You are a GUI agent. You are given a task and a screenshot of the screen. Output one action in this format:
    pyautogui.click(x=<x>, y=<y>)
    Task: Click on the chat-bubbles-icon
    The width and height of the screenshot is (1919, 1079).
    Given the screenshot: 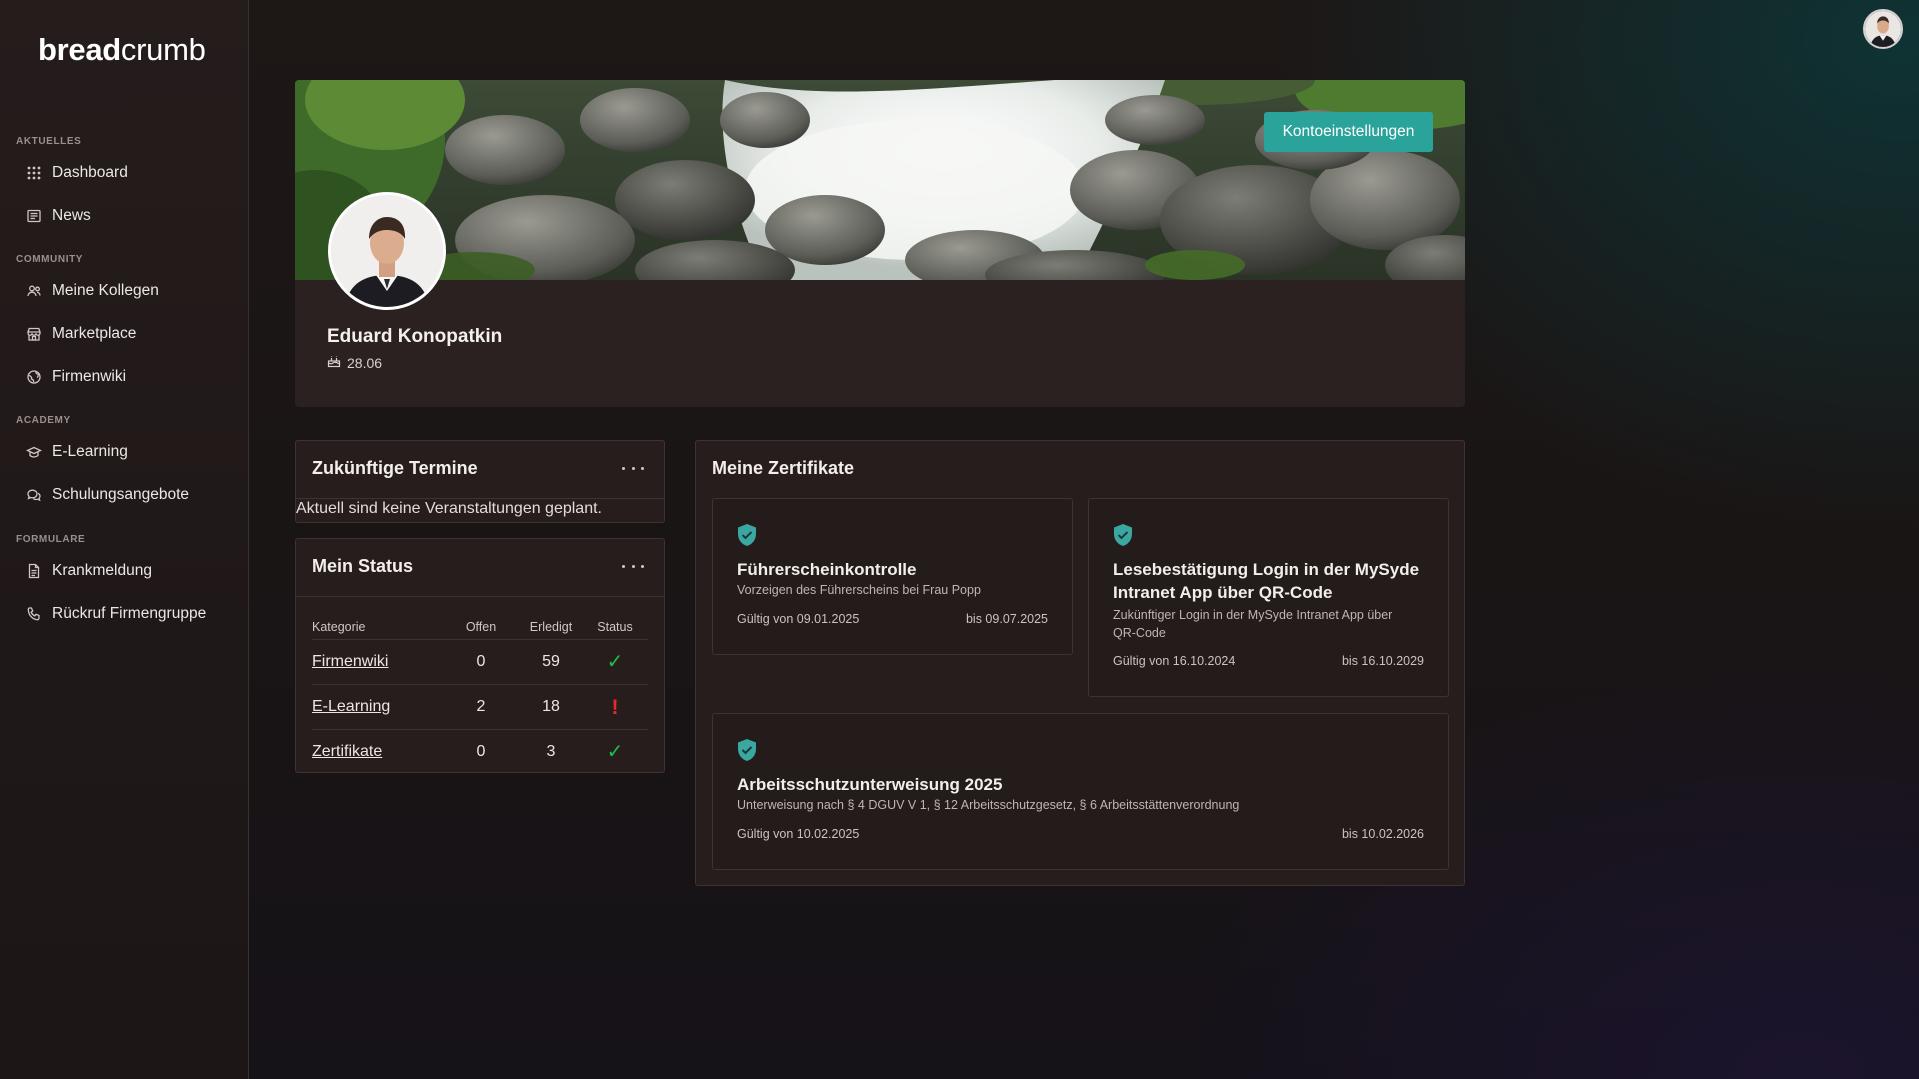 What is the action you would take?
    pyautogui.click(x=34, y=495)
    